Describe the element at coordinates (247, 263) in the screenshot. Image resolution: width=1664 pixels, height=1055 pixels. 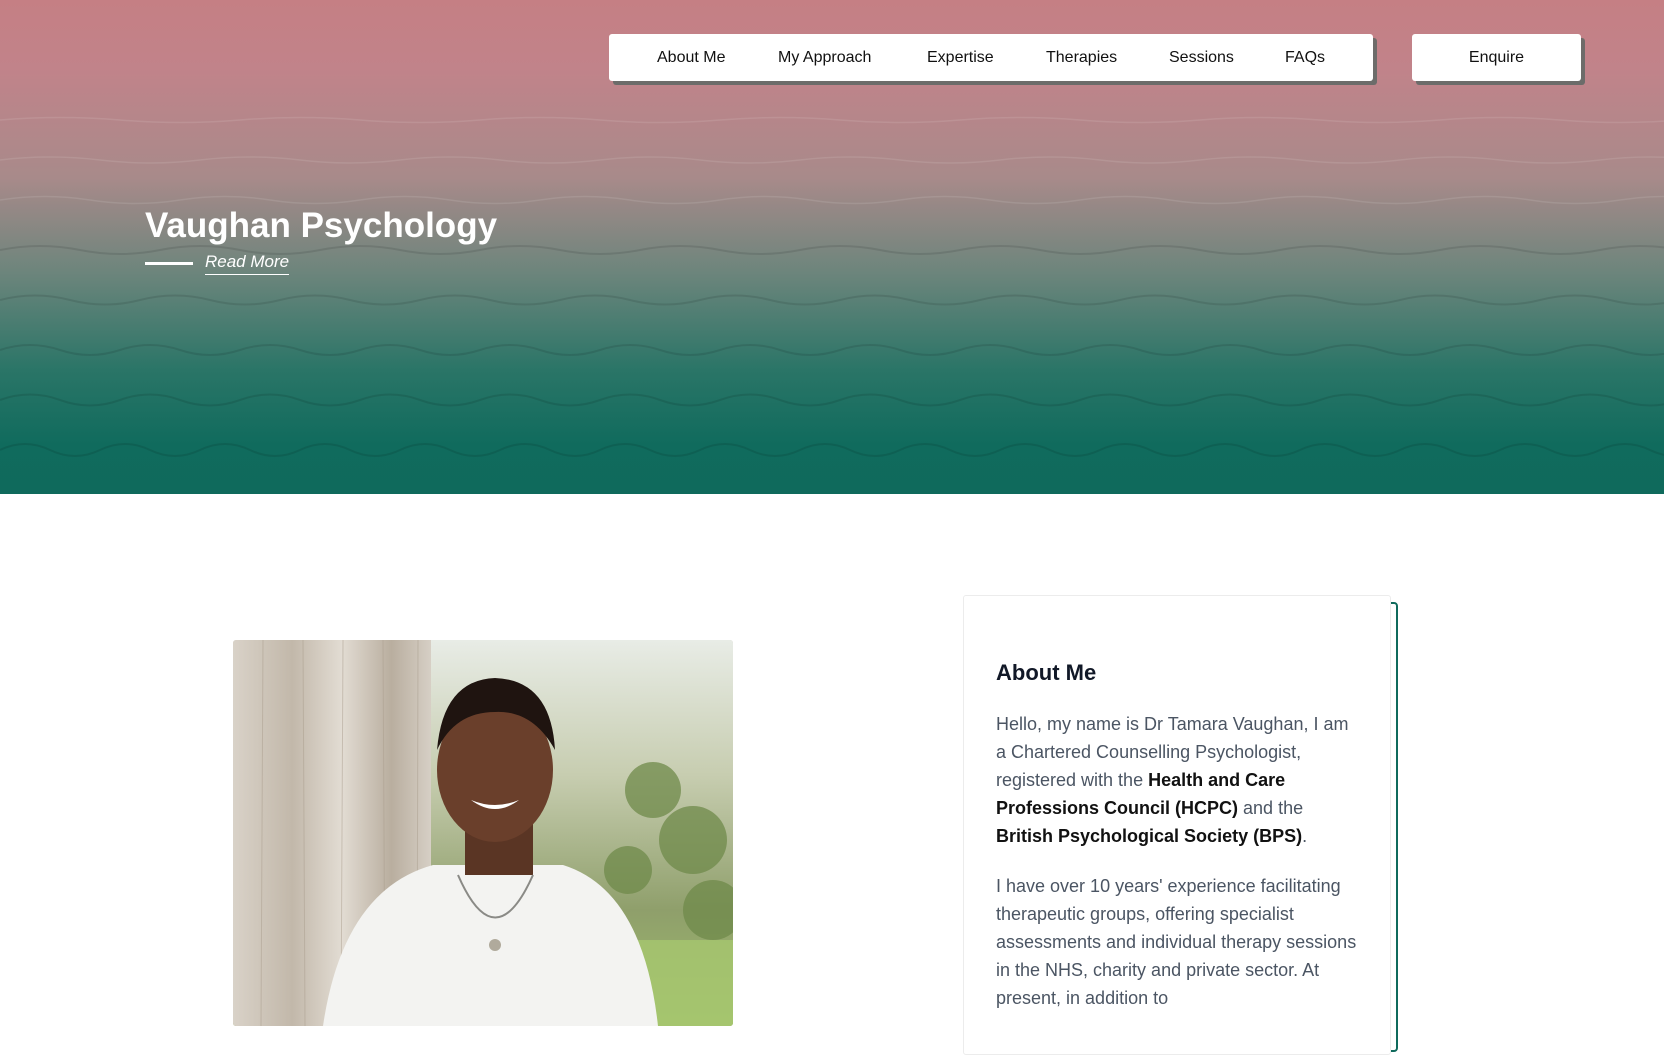
I see `read-more-link: Read More` at that location.